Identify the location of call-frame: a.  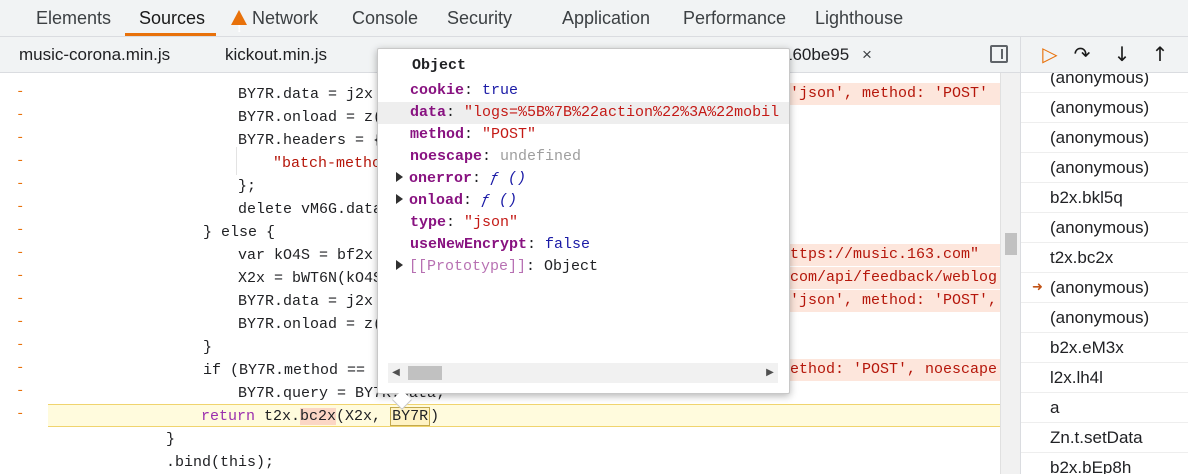
(1104, 408).